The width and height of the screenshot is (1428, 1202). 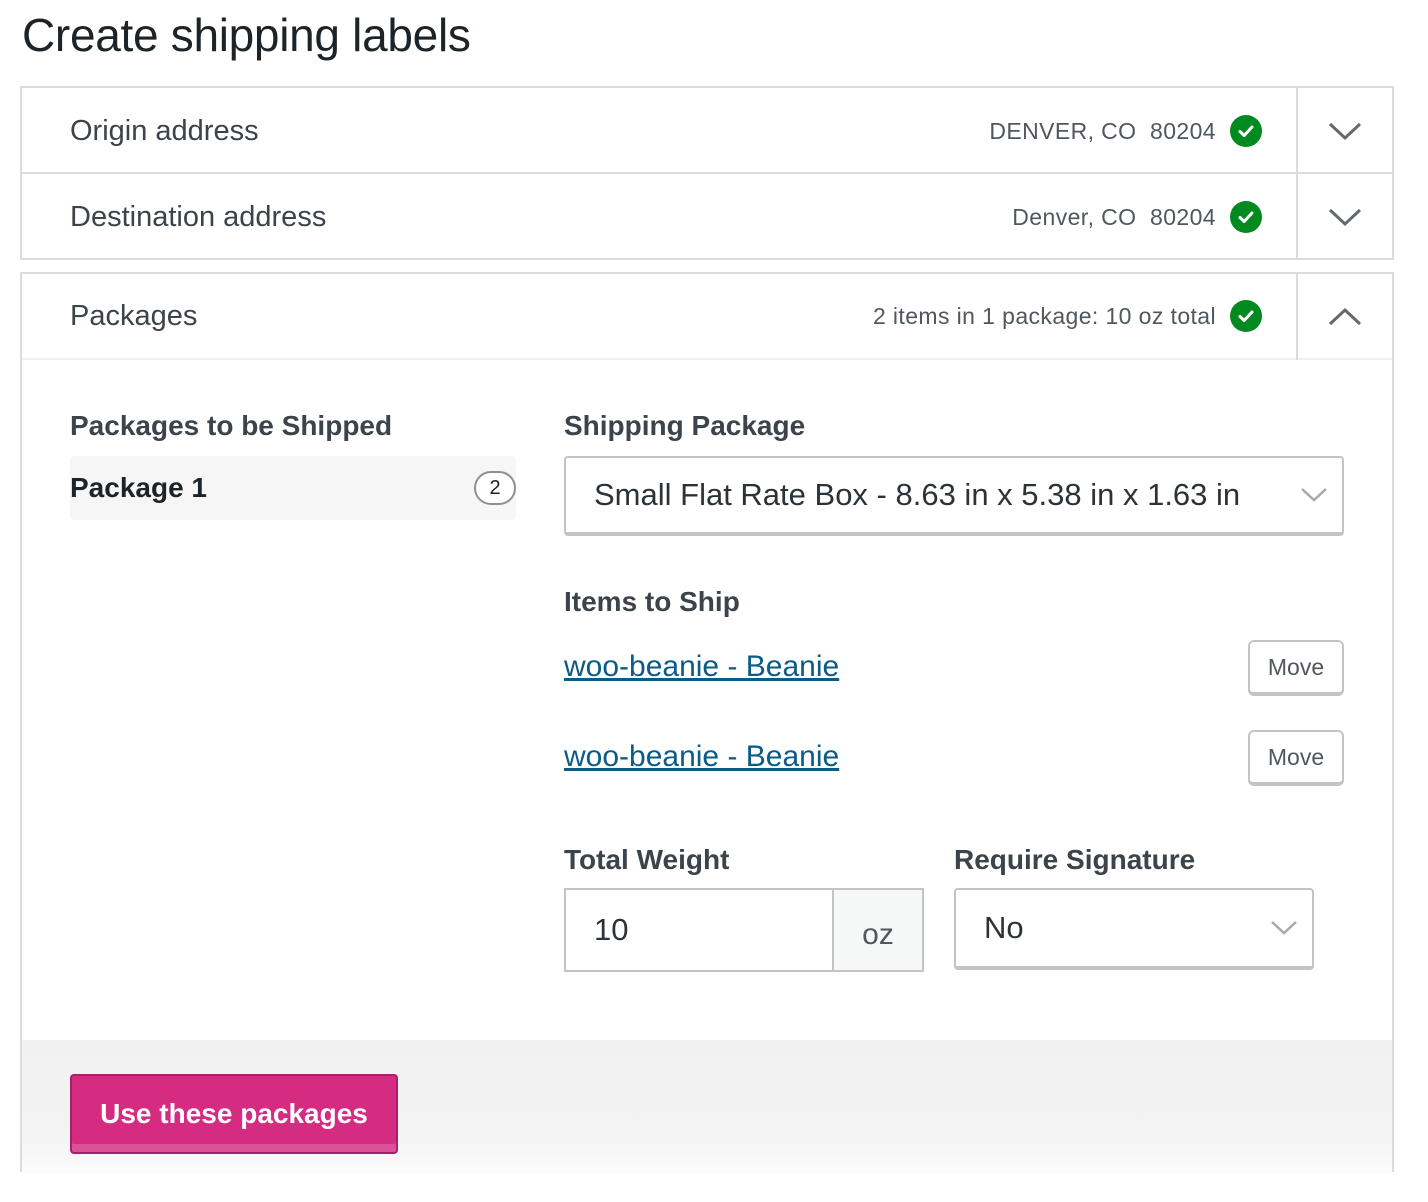 What do you see at coordinates (293, 488) in the screenshot?
I see `package-list-item: Package 1 2` at bounding box center [293, 488].